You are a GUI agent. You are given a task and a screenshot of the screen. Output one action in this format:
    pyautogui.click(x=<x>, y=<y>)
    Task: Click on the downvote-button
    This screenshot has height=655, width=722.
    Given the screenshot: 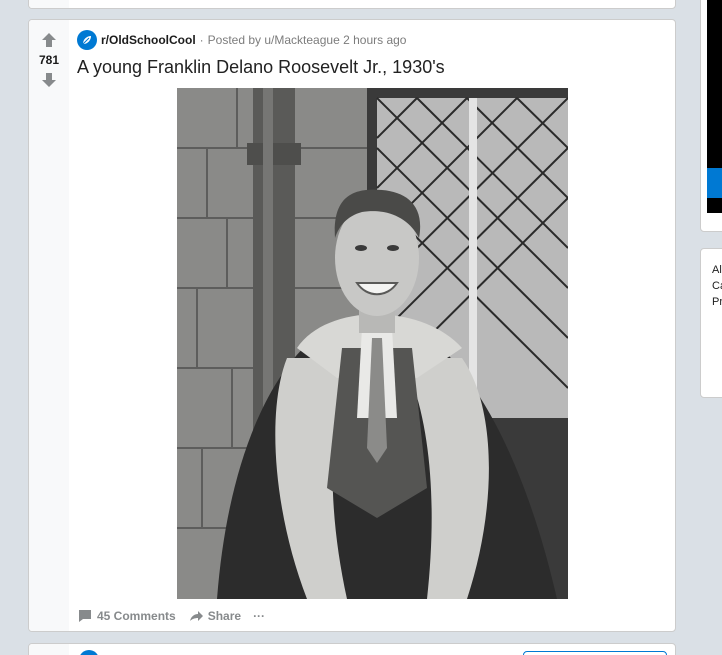 What is the action you would take?
    pyautogui.click(x=49, y=80)
    